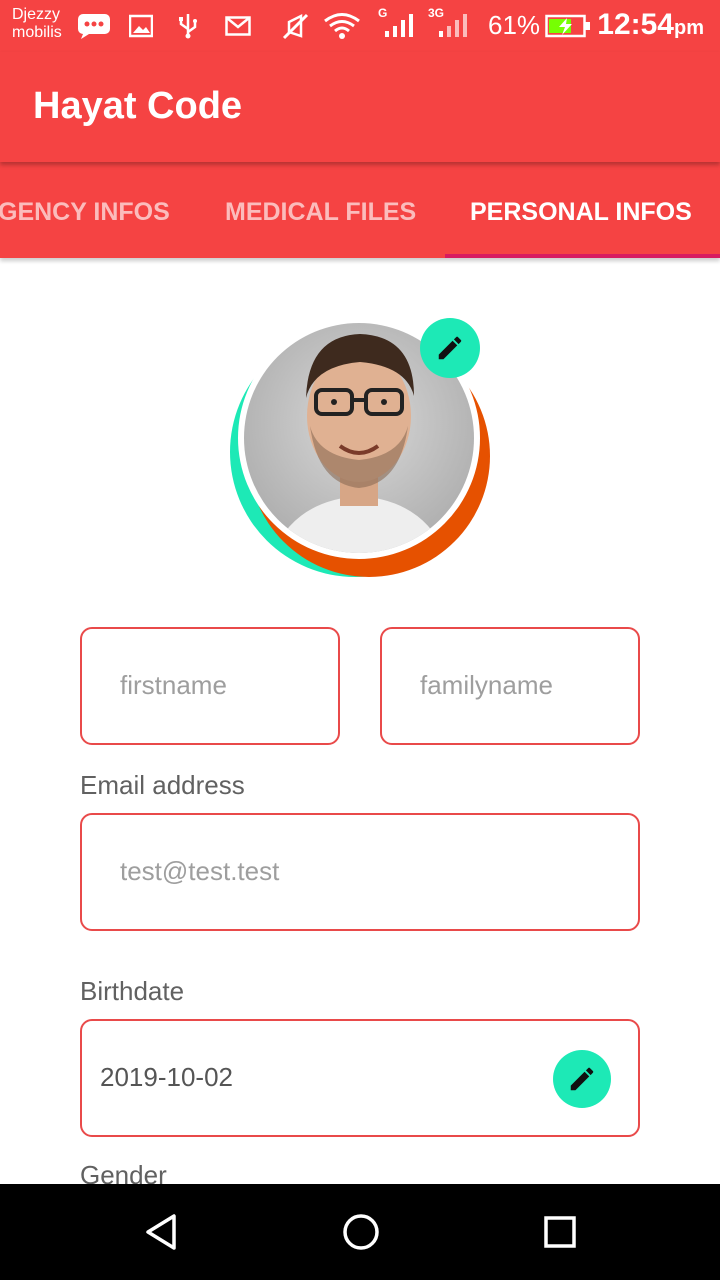  I want to click on edit-photo-button, so click(450, 348).